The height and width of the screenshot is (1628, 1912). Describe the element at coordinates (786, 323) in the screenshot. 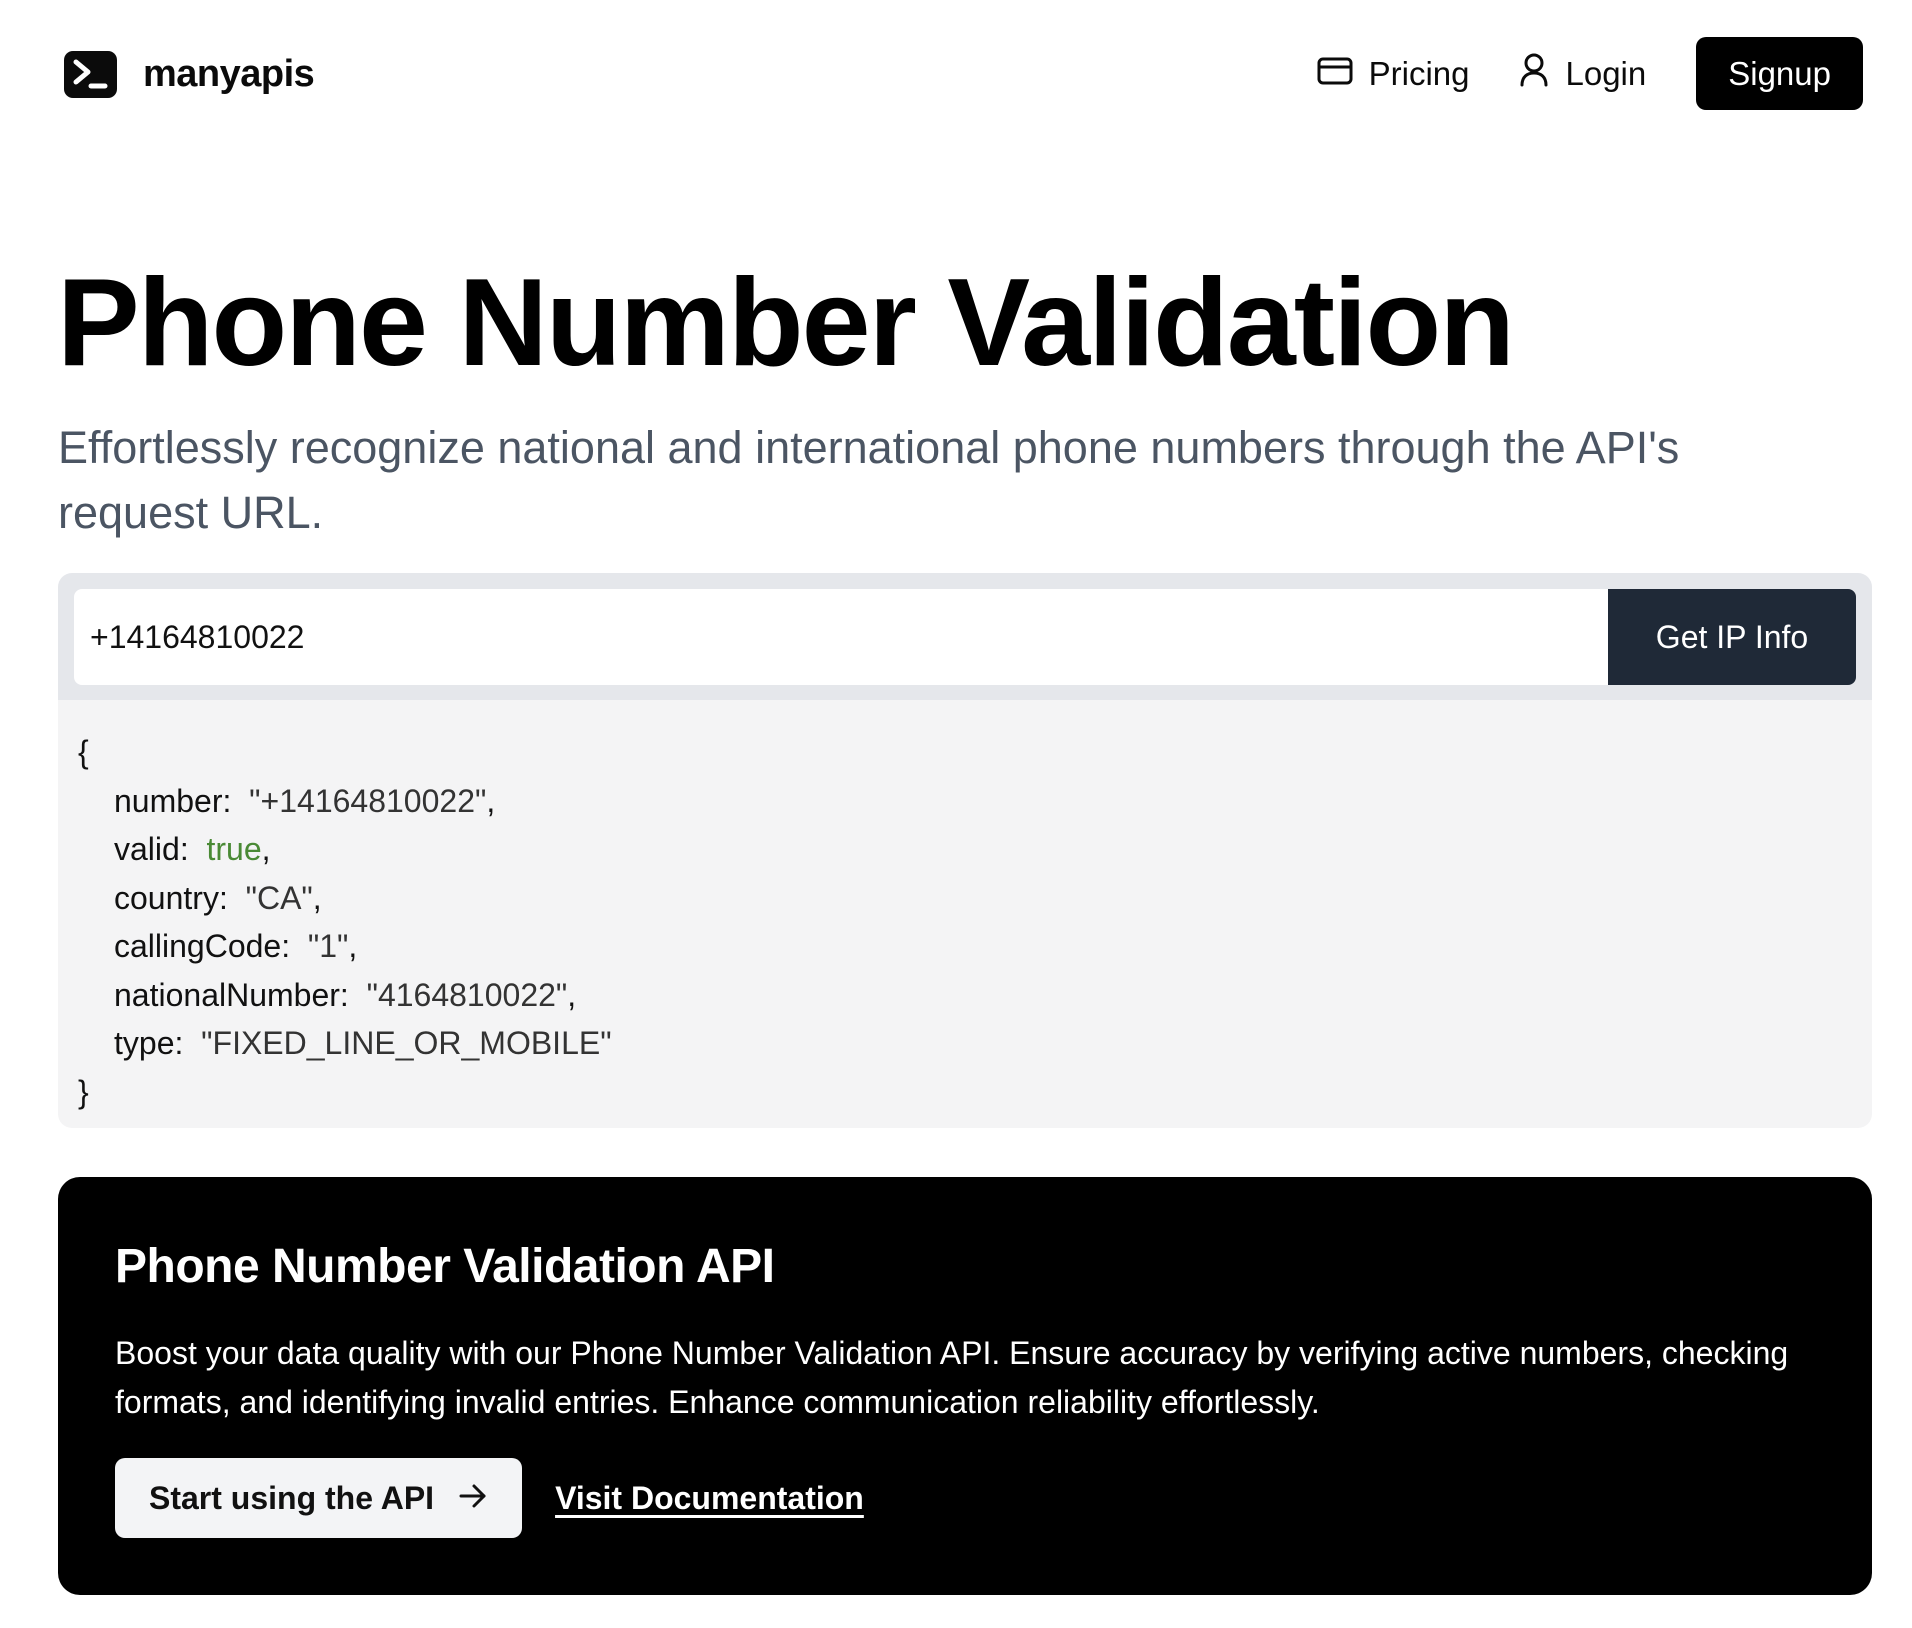

I see `page-title: Phone Number Validation` at that location.